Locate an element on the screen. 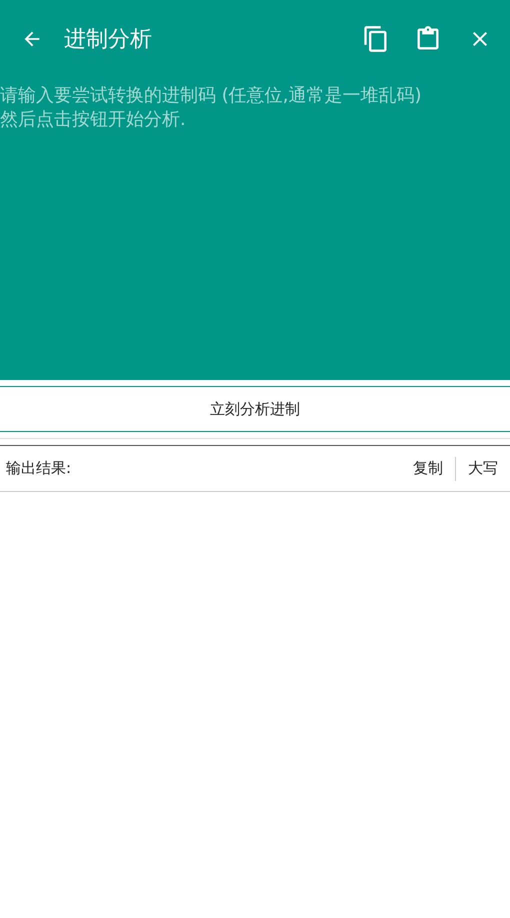 The width and height of the screenshot is (510, 918). screen-title: 进制分析 is located at coordinates (108, 40).